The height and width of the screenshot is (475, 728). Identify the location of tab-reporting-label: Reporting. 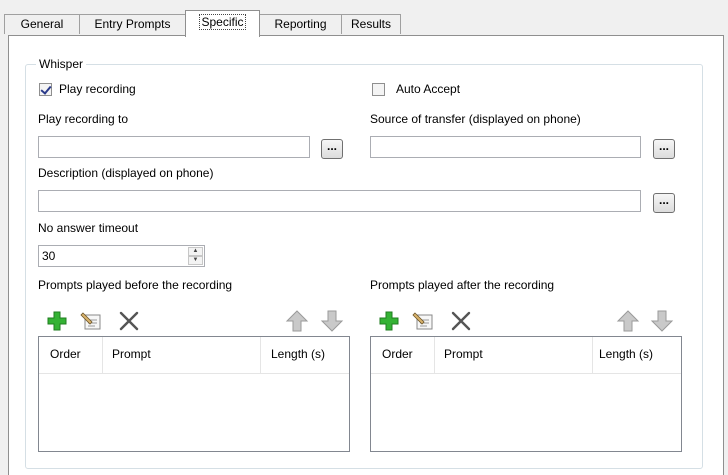
(300, 24).